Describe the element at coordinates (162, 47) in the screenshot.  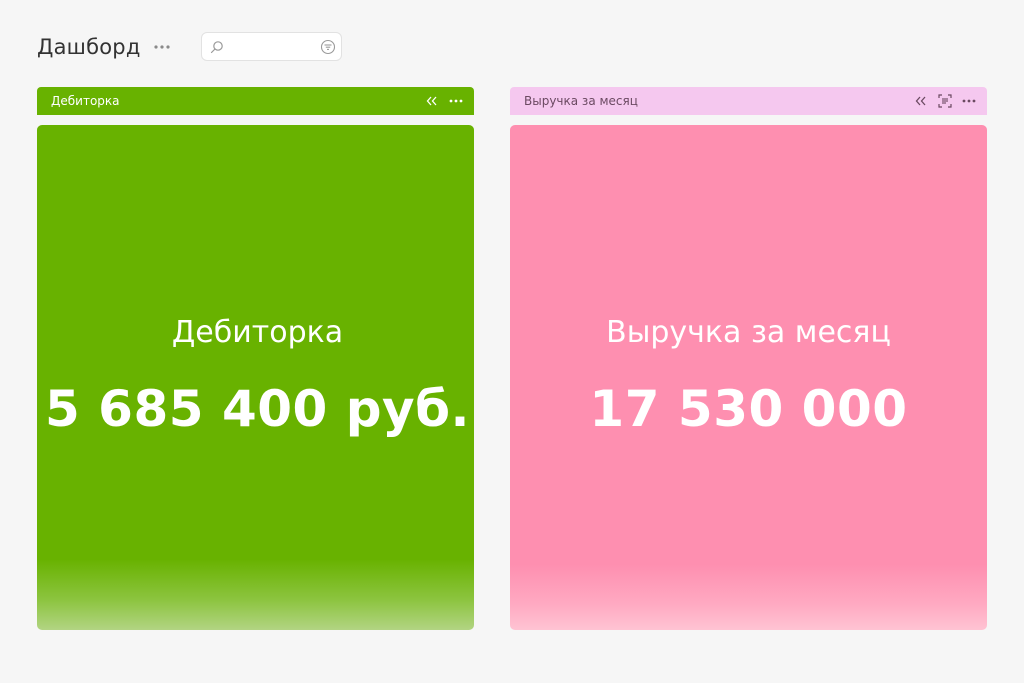
I see `page-menu-icon` at that location.